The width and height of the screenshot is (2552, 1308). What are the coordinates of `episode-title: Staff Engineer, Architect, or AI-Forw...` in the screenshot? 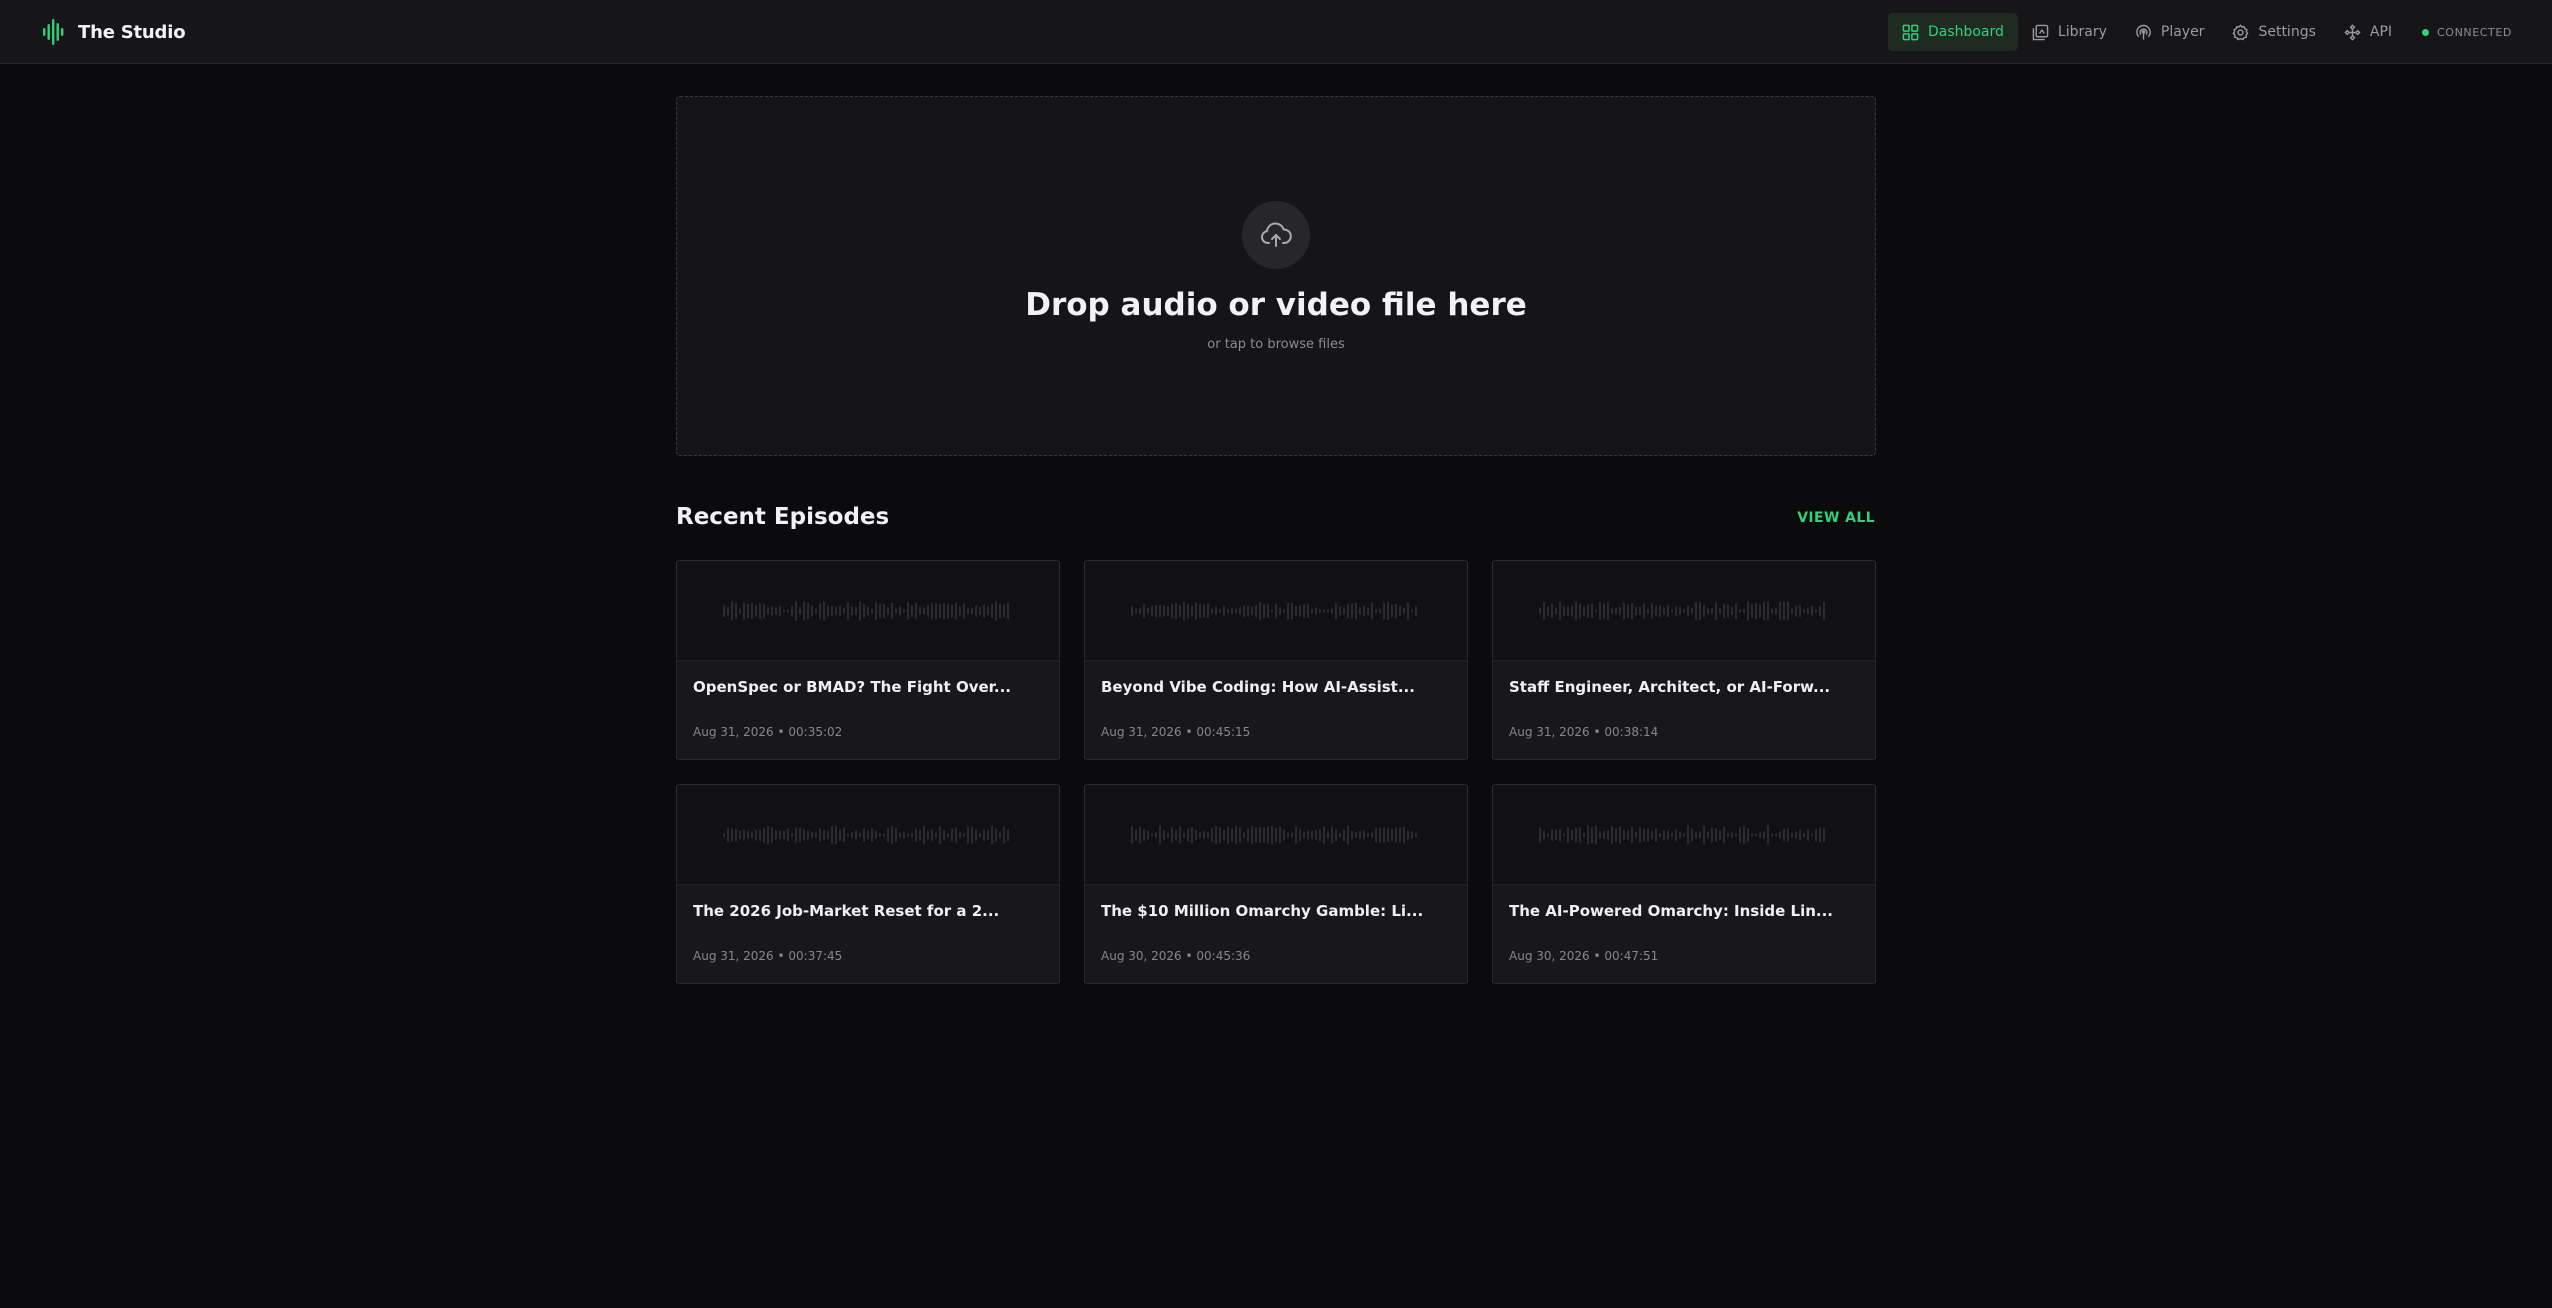 It's located at (1670, 687).